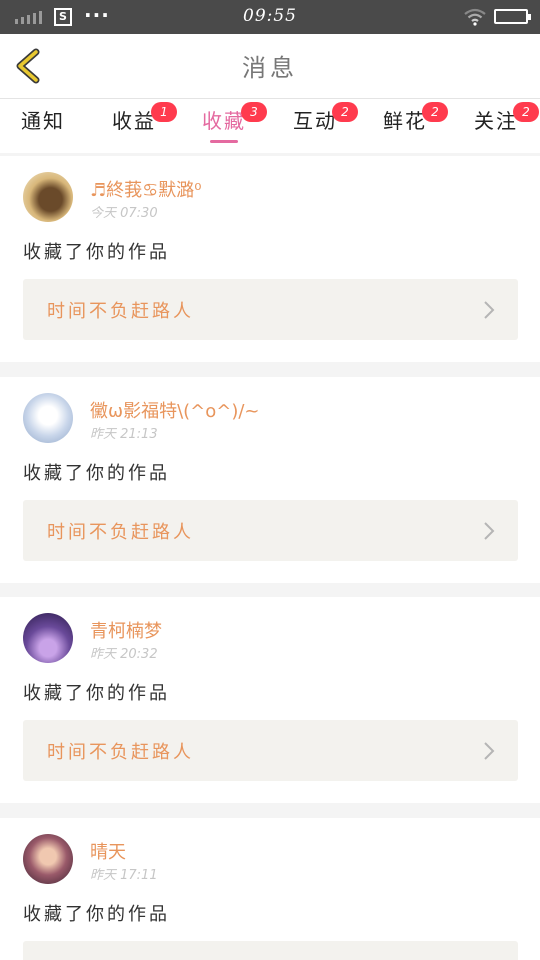  I want to click on status-bar: S ··· 09:55, so click(270, 17).